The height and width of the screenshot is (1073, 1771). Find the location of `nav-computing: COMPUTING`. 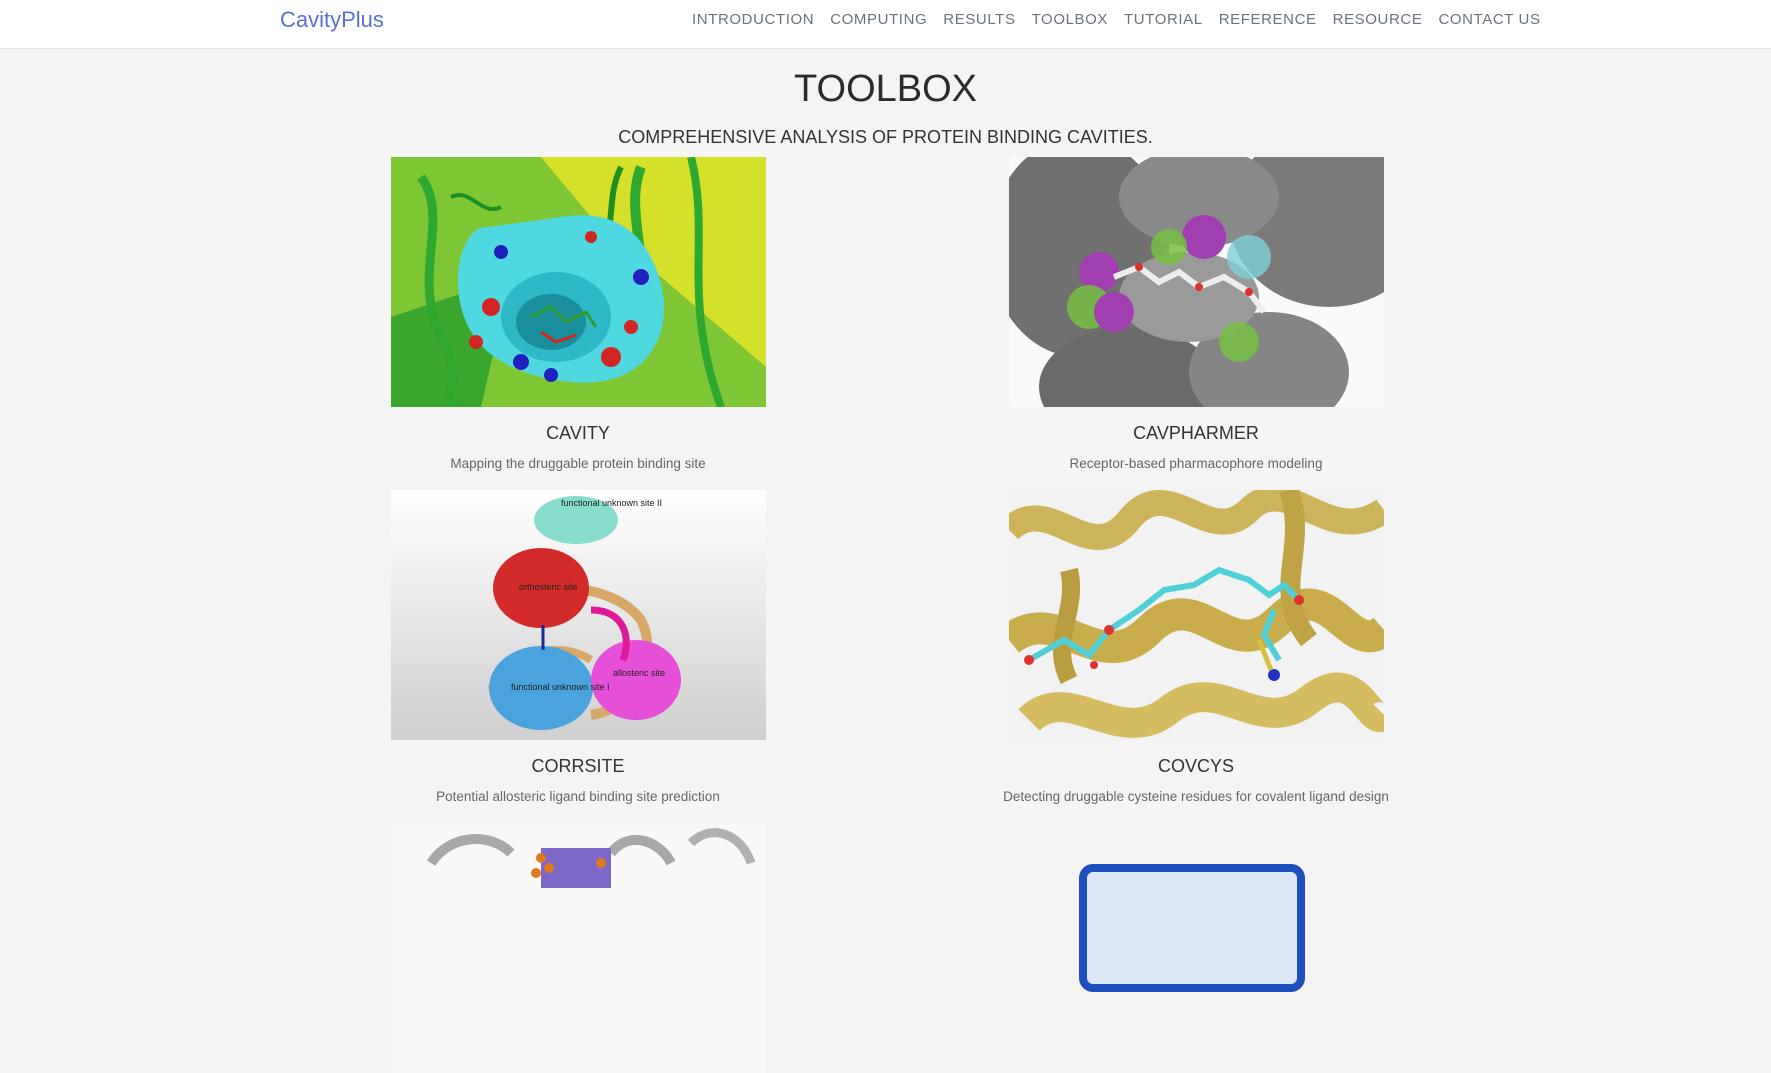

nav-computing: COMPUTING is located at coordinates (878, 20).